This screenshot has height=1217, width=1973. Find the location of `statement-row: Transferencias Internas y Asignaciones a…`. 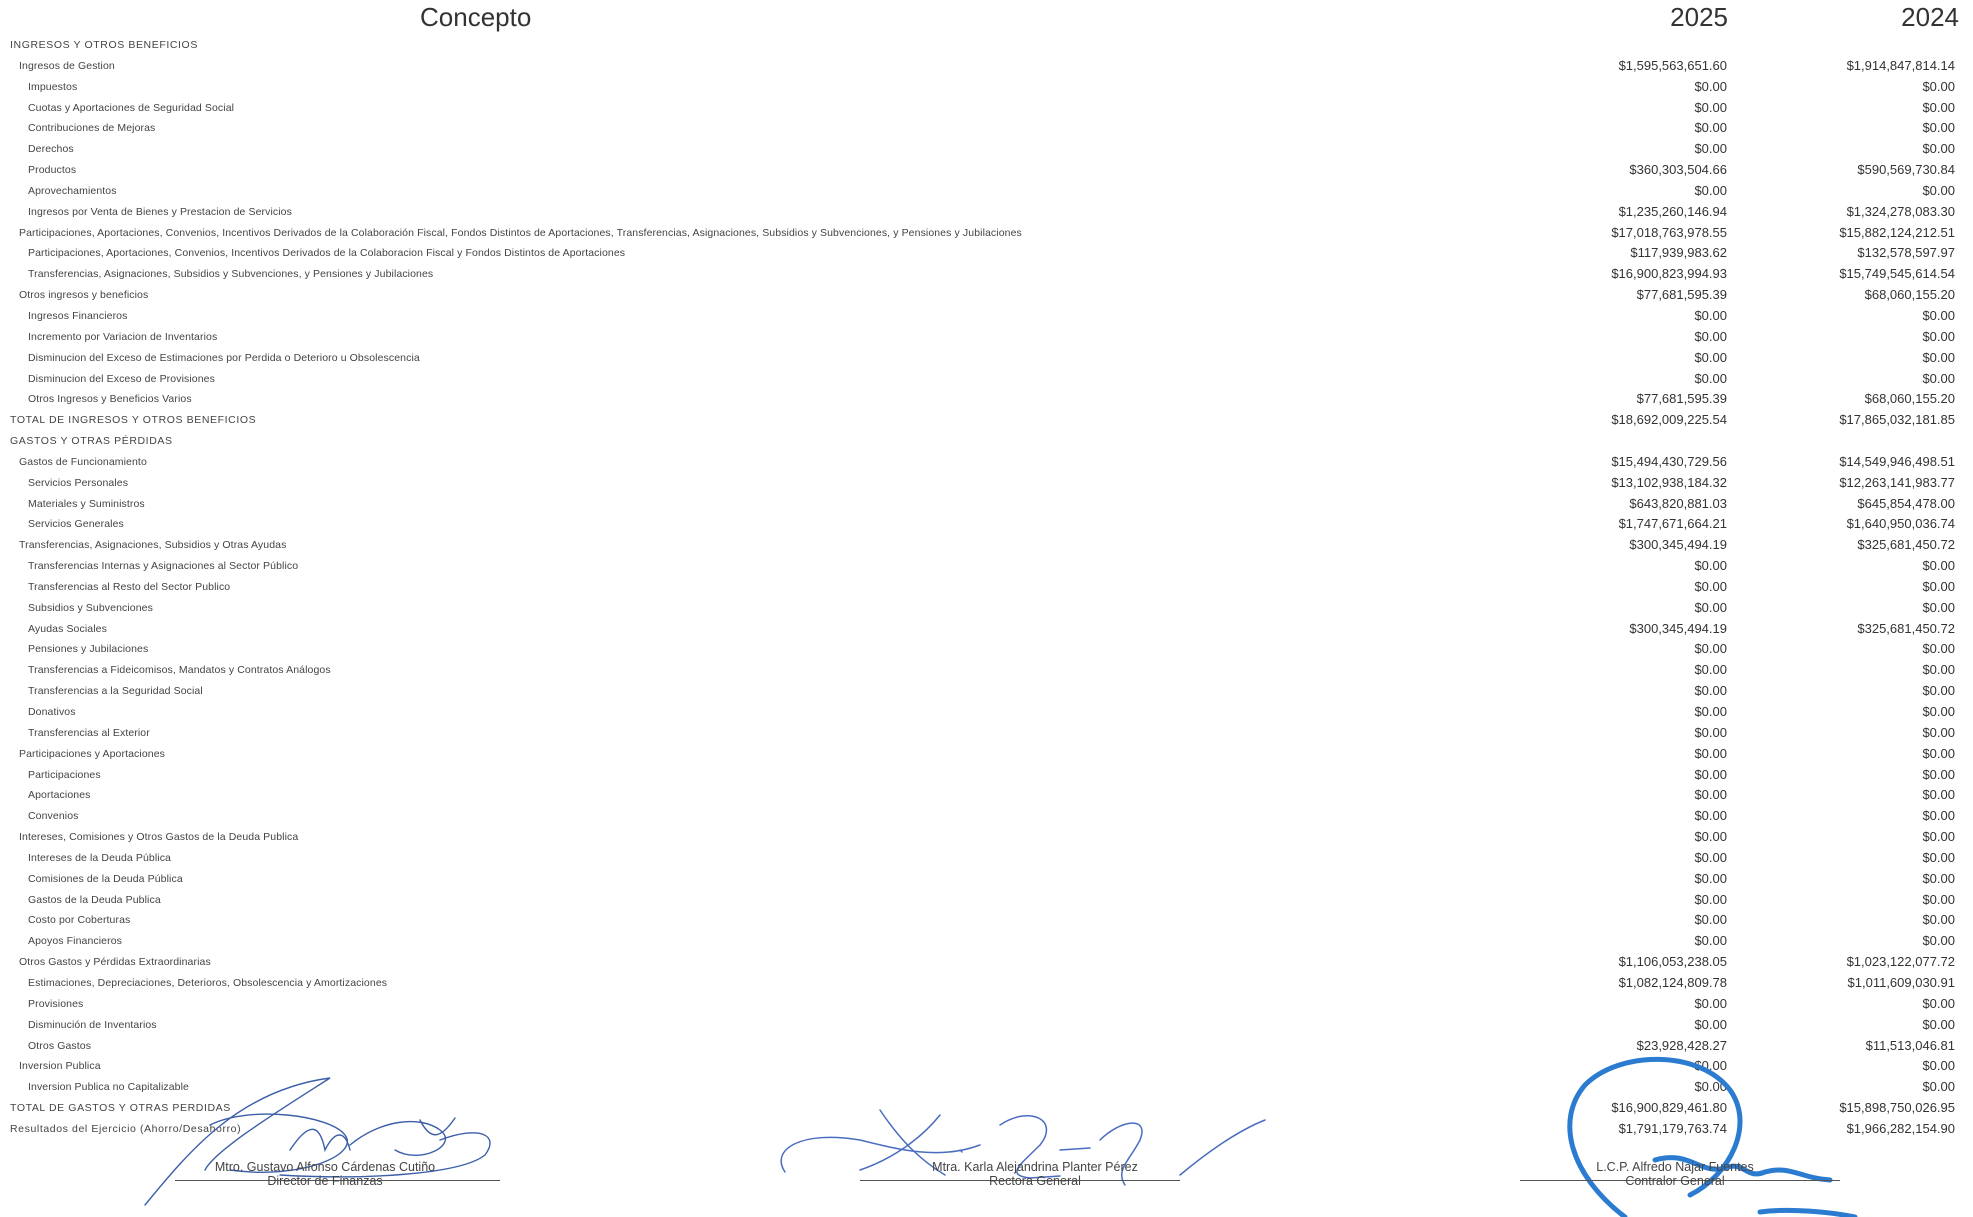

statement-row: Transferencias Internas y Asignaciones a… is located at coordinates (986, 567).